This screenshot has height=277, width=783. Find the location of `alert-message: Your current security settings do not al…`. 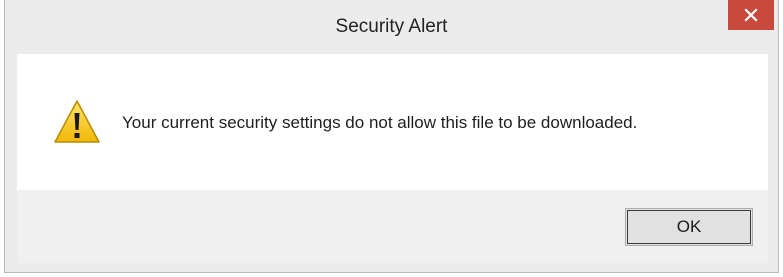

alert-message: Your current security settings do not al… is located at coordinates (380, 122).